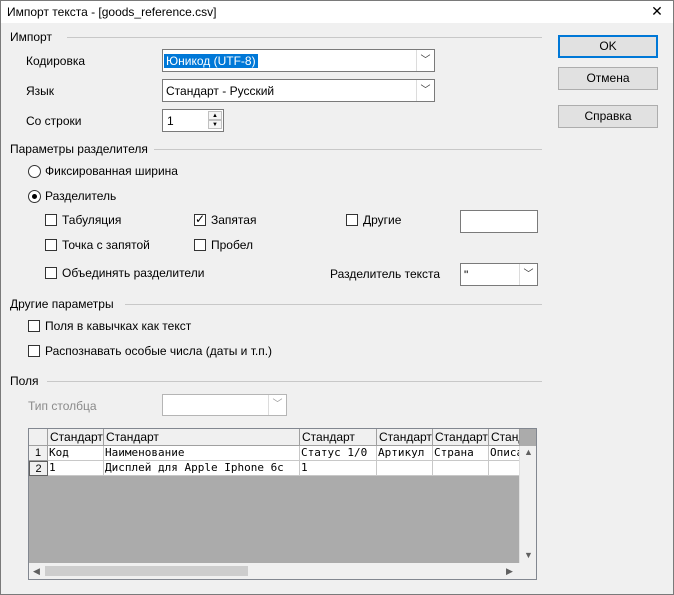 This screenshot has width=674, height=595. Describe the element at coordinates (504, 437) in the screenshot. I see `column-header: Станд` at that location.